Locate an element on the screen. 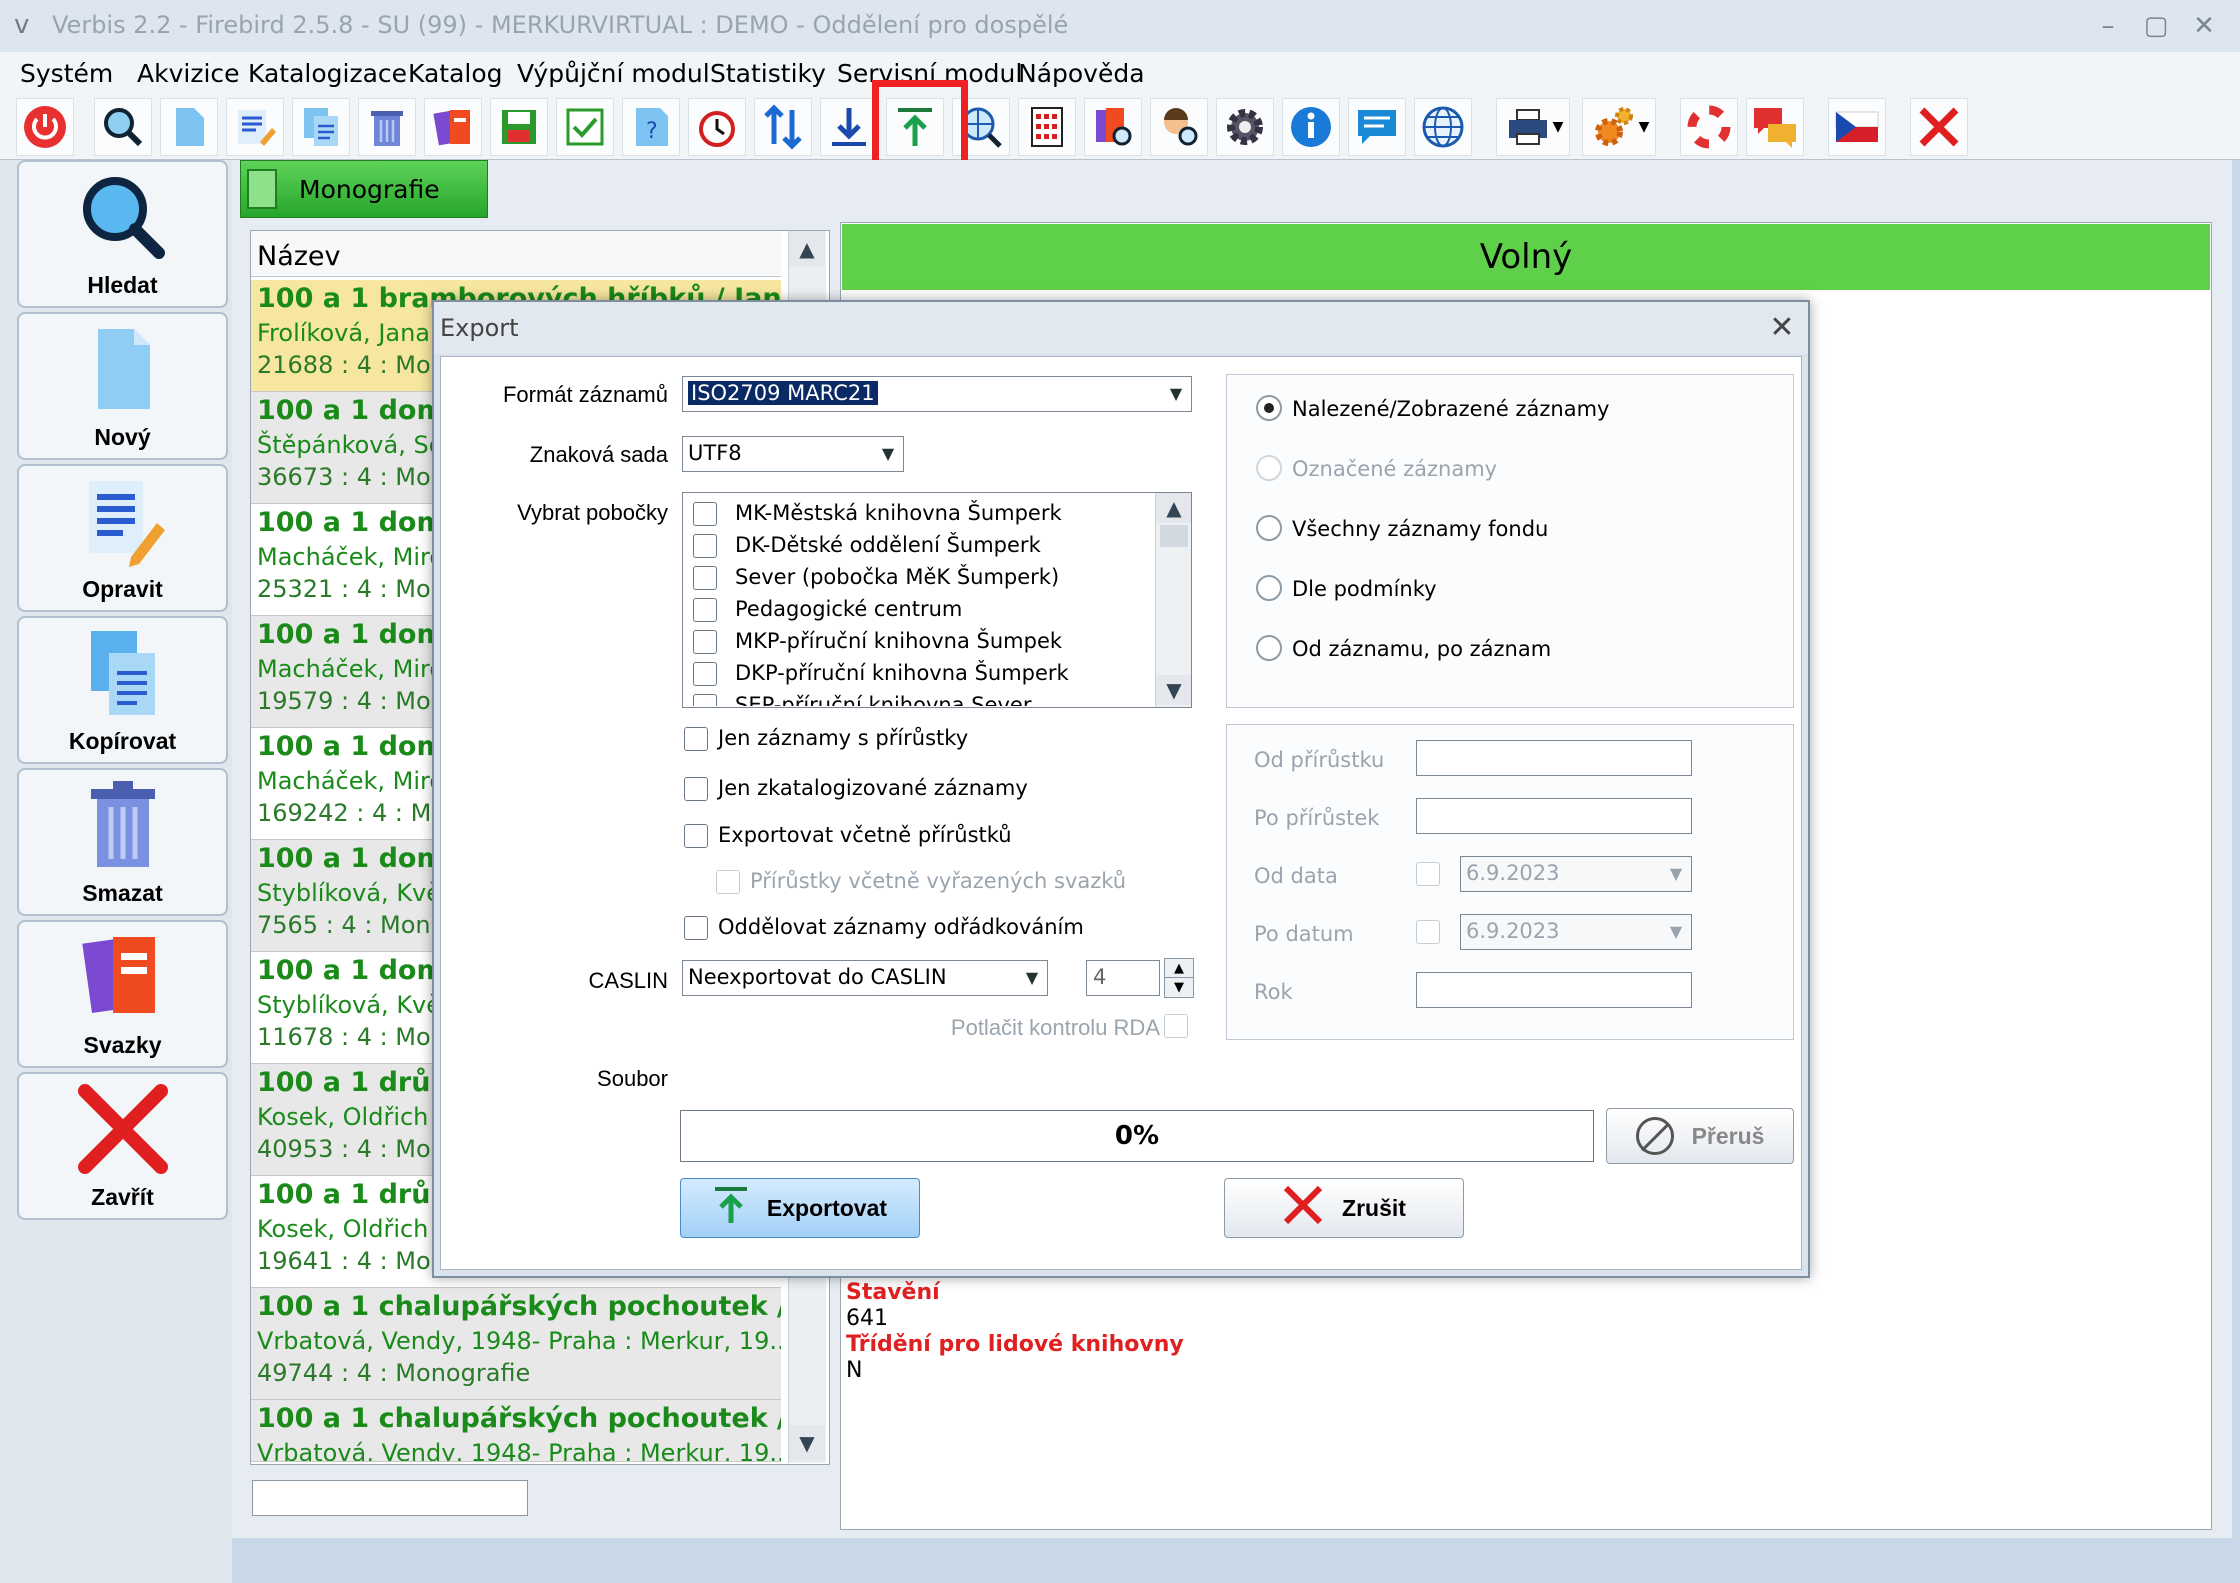  lifebuoy-icon is located at coordinates (1709, 127).